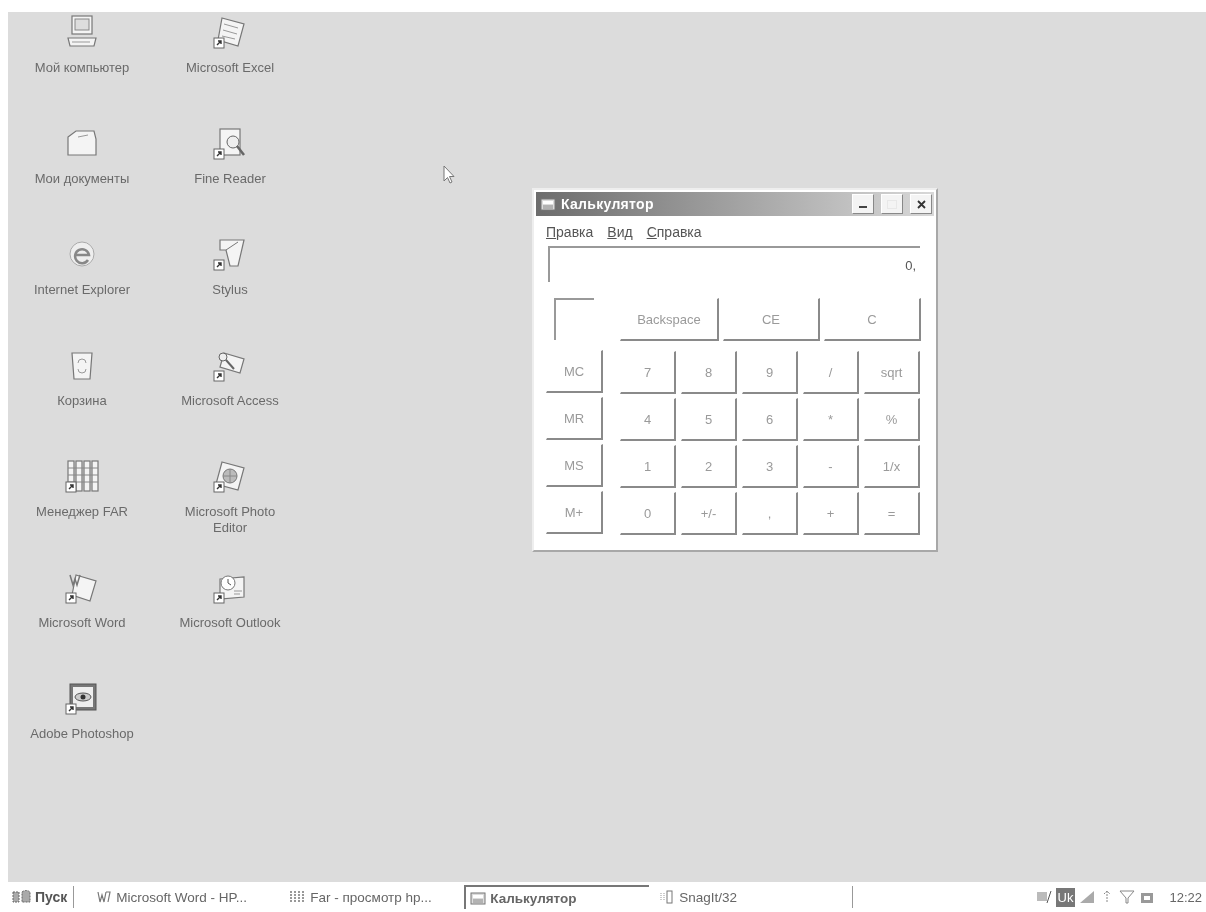 This screenshot has height=912, width=1206. What do you see at coordinates (709, 419) in the screenshot?
I see `key-button: 5` at bounding box center [709, 419].